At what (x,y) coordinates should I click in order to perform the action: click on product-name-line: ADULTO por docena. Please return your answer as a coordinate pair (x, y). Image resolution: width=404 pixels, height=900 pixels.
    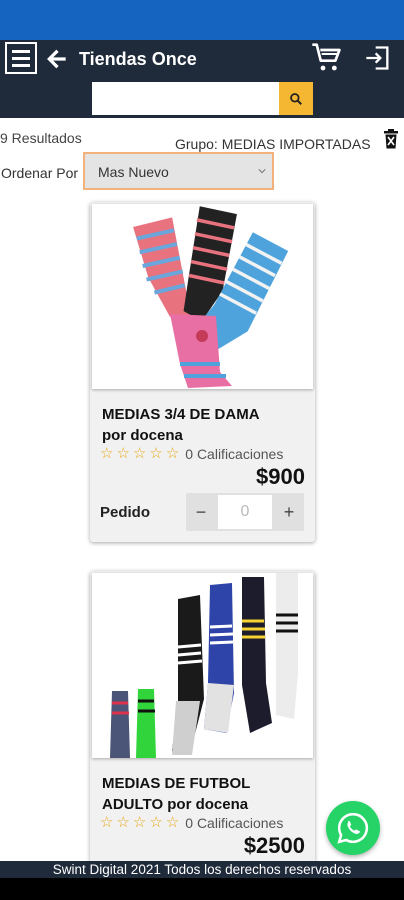
    Looking at the image, I should click on (175, 804).